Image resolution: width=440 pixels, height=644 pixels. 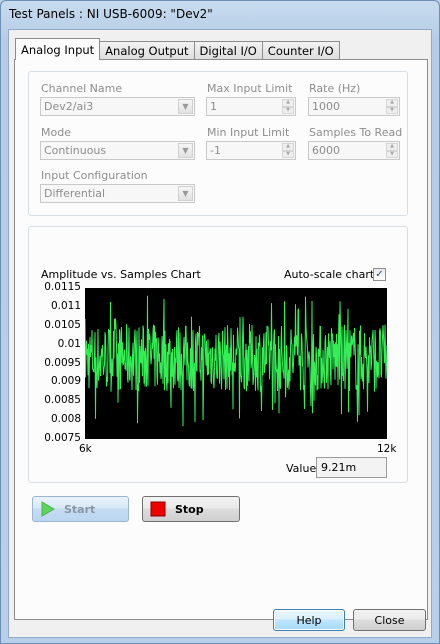 What do you see at coordinates (121, 274) in the screenshot?
I see `chart-title: Amplitude vs. Samples Chart` at bounding box center [121, 274].